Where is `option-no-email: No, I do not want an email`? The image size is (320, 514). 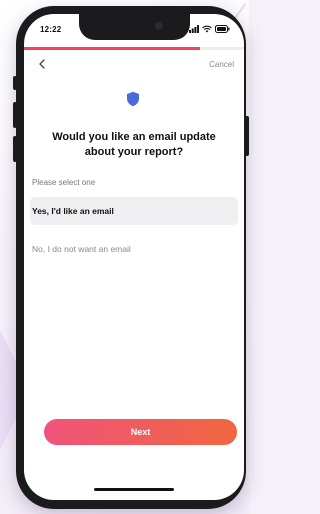
option-no-email: No, I do not want an email is located at coordinates (134, 249).